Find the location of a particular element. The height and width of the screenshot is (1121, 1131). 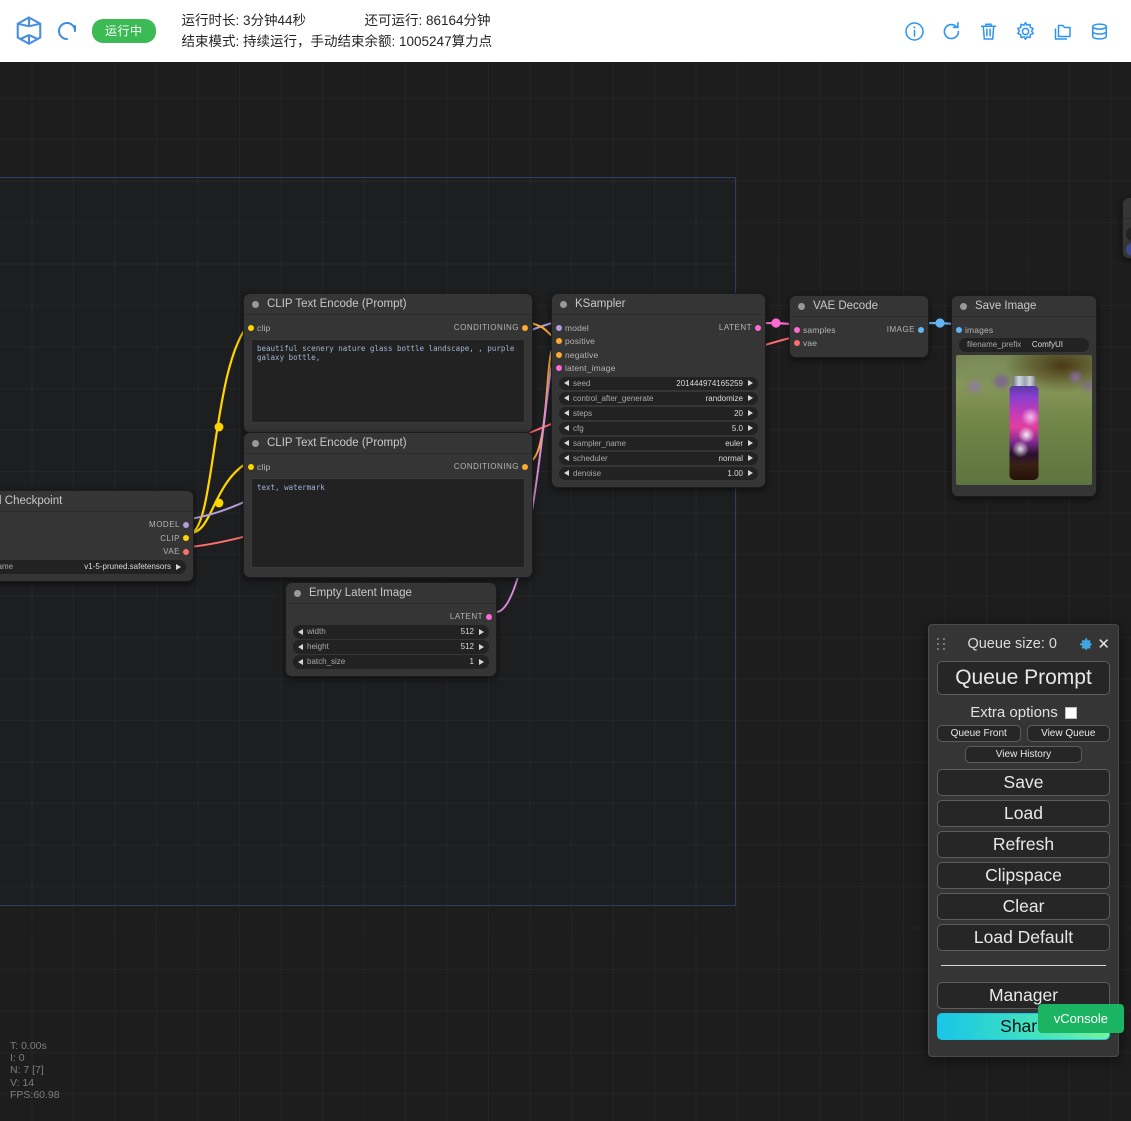

port-image-output is located at coordinates (921, 329).